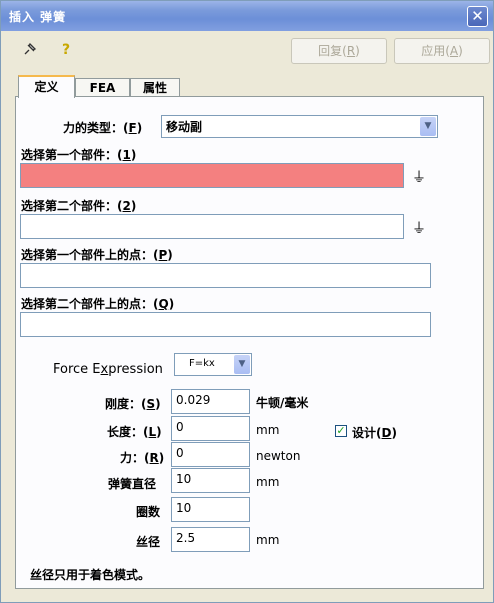 The width and height of the screenshot is (494, 603). I want to click on wire-diameter-label: 丝径, so click(148, 542).